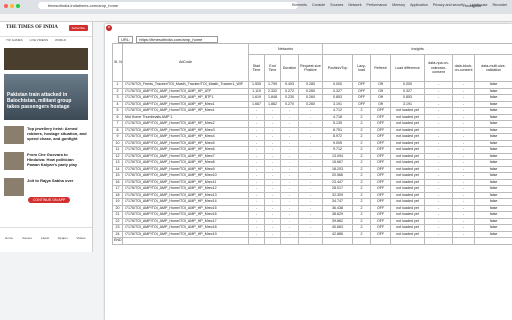 The width and height of the screenshot is (512, 320). I want to click on bottom-nav-latest: Latest, so click(45, 234).